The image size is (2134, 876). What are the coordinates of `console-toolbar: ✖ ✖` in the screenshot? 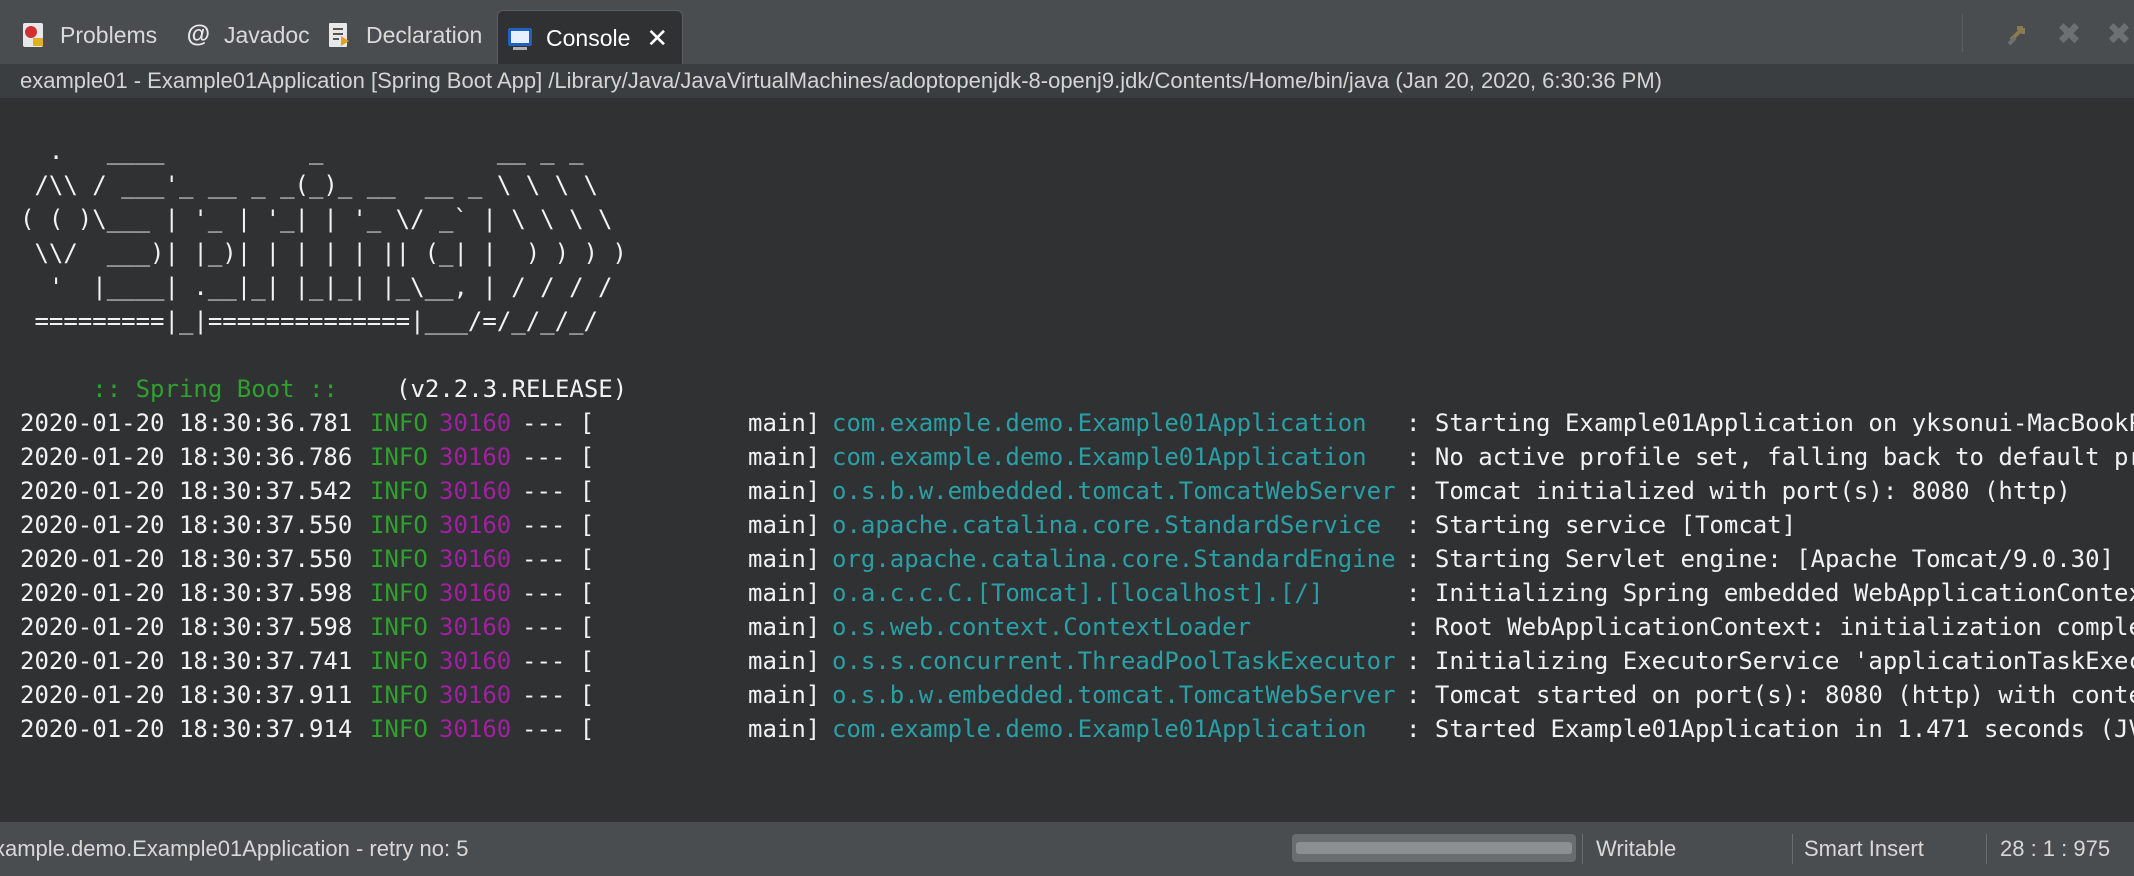 It's located at (2069, 34).